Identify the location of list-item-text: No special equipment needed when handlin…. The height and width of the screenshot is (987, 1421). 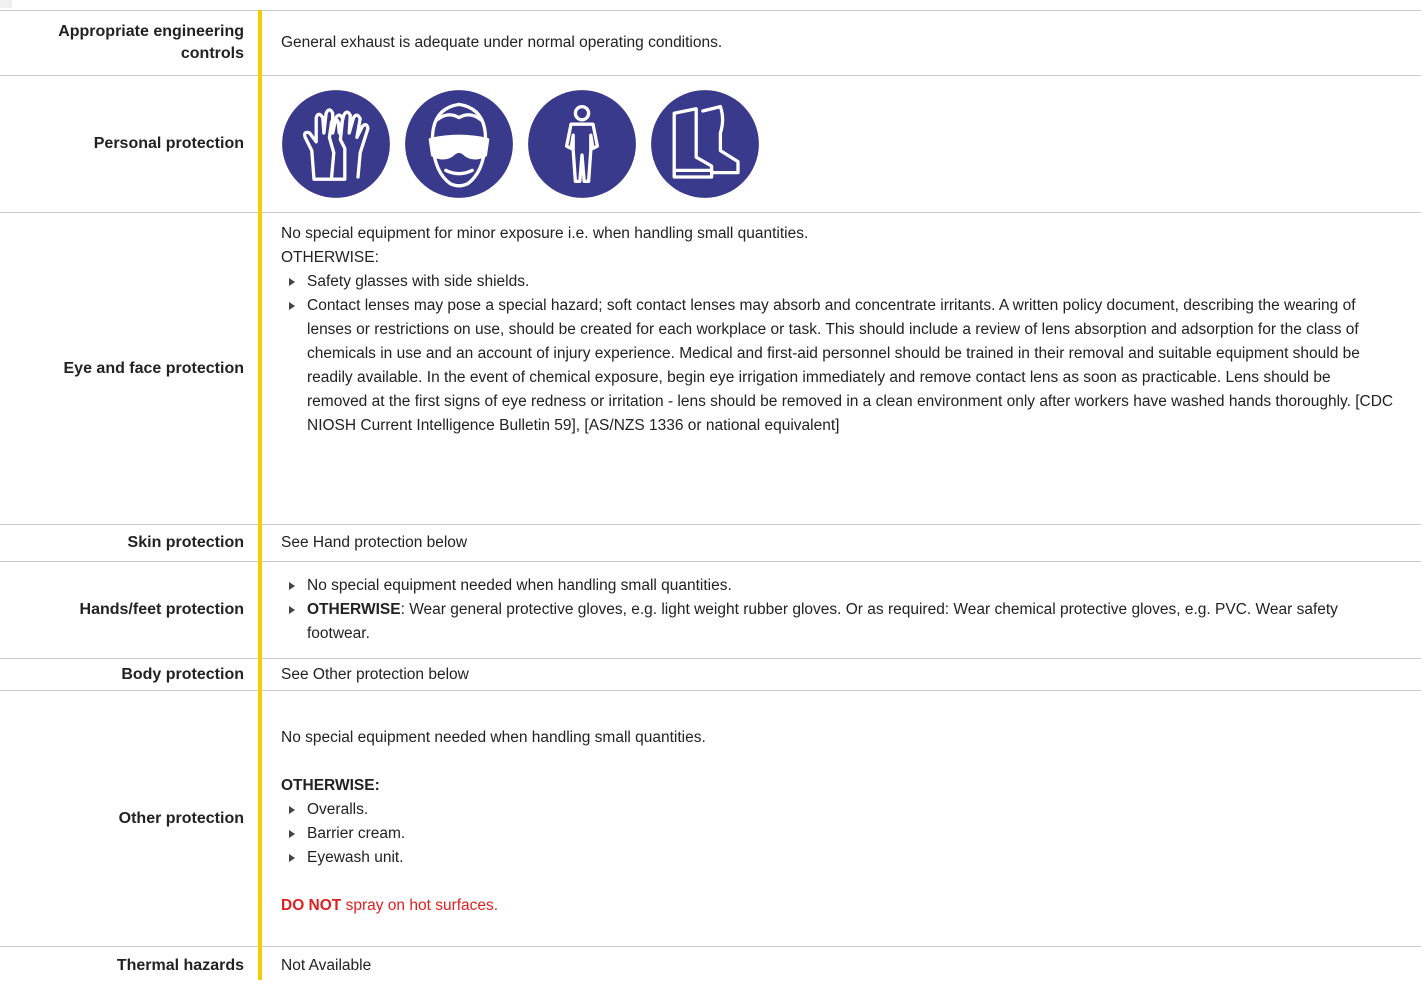
(519, 585).